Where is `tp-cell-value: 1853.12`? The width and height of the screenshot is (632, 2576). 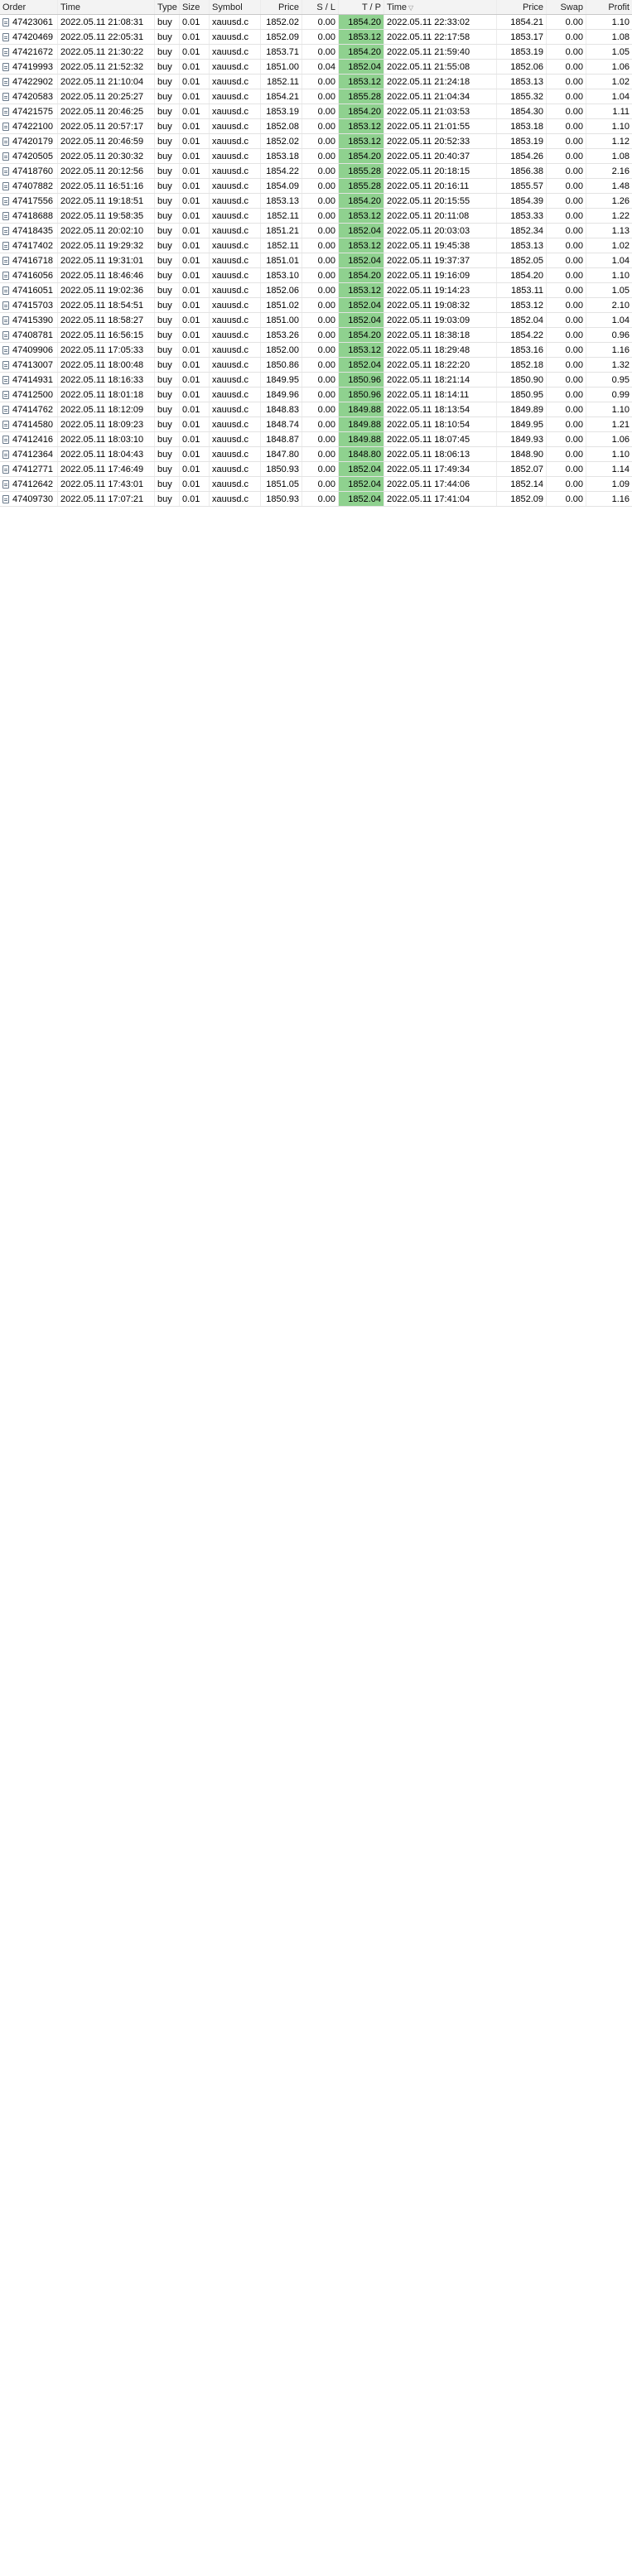 tp-cell-value: 1853.12 is located at coordinates (364, 142).